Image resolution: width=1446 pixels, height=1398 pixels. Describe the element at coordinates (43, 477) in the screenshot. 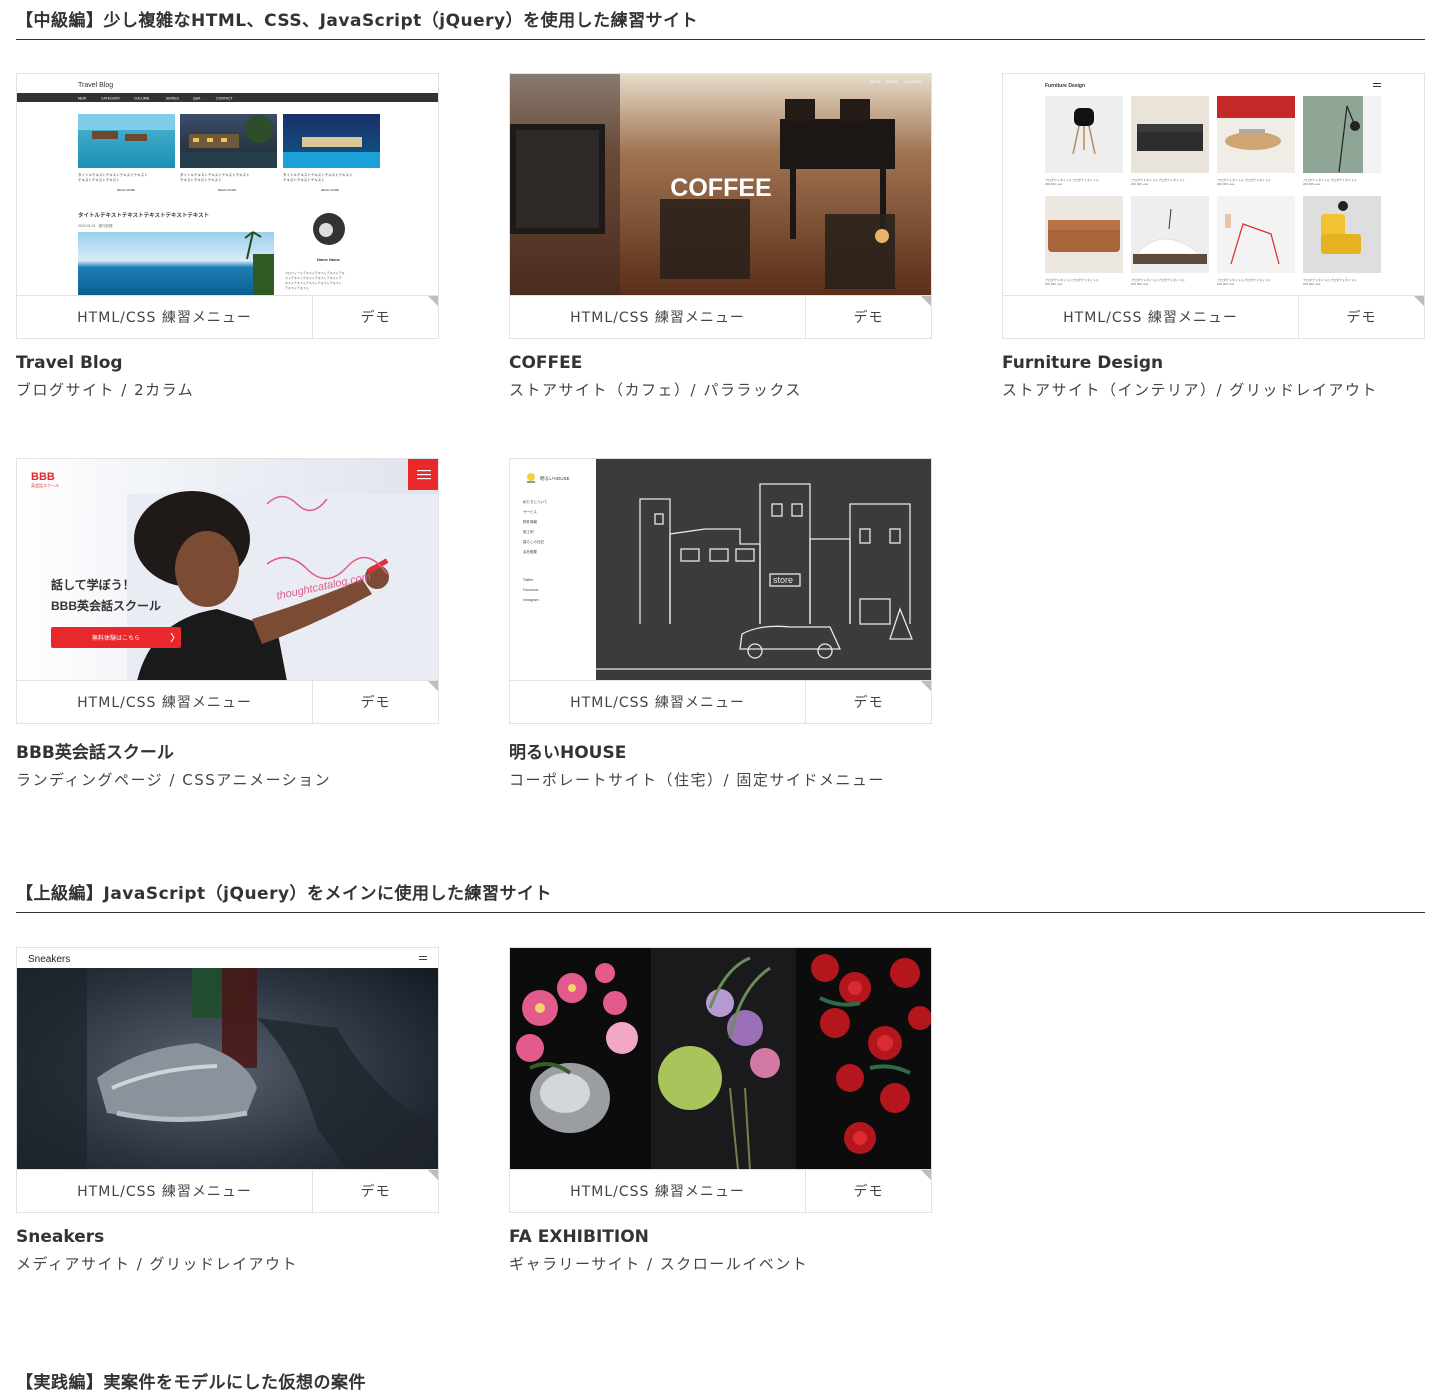

I see `preview-logo: BBB` at that location.